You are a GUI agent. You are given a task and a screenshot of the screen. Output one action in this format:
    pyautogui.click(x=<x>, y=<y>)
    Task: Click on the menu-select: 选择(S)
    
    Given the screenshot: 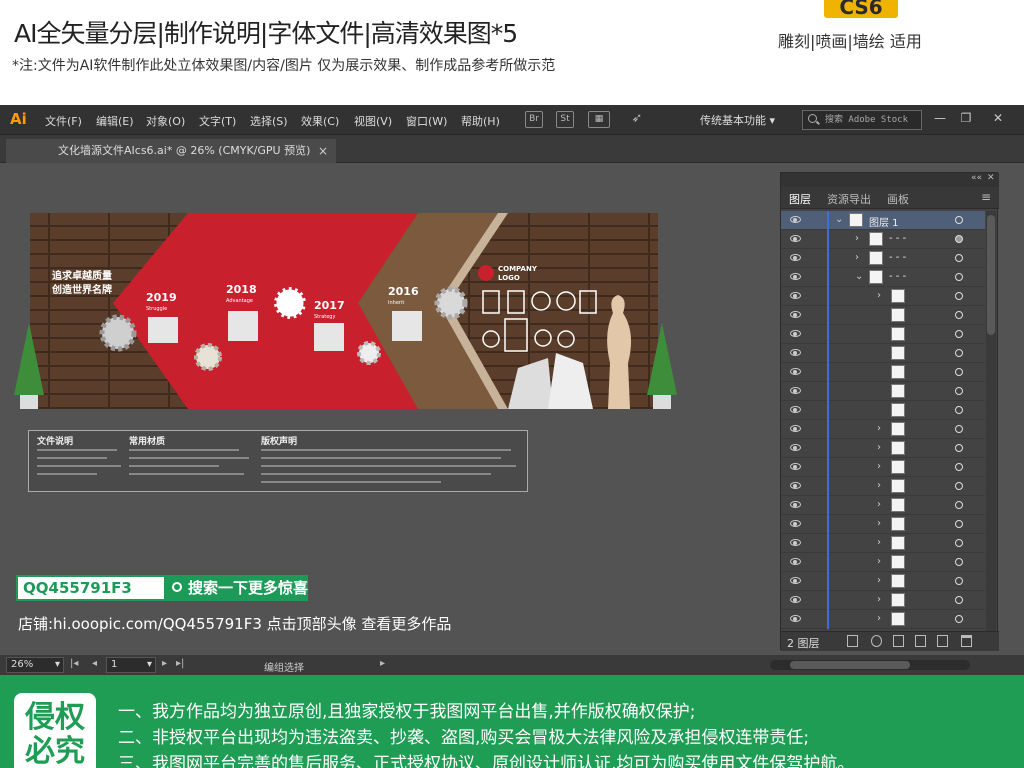 What is the action you would take?
    pyautogui.click(x=269, y=121)
    